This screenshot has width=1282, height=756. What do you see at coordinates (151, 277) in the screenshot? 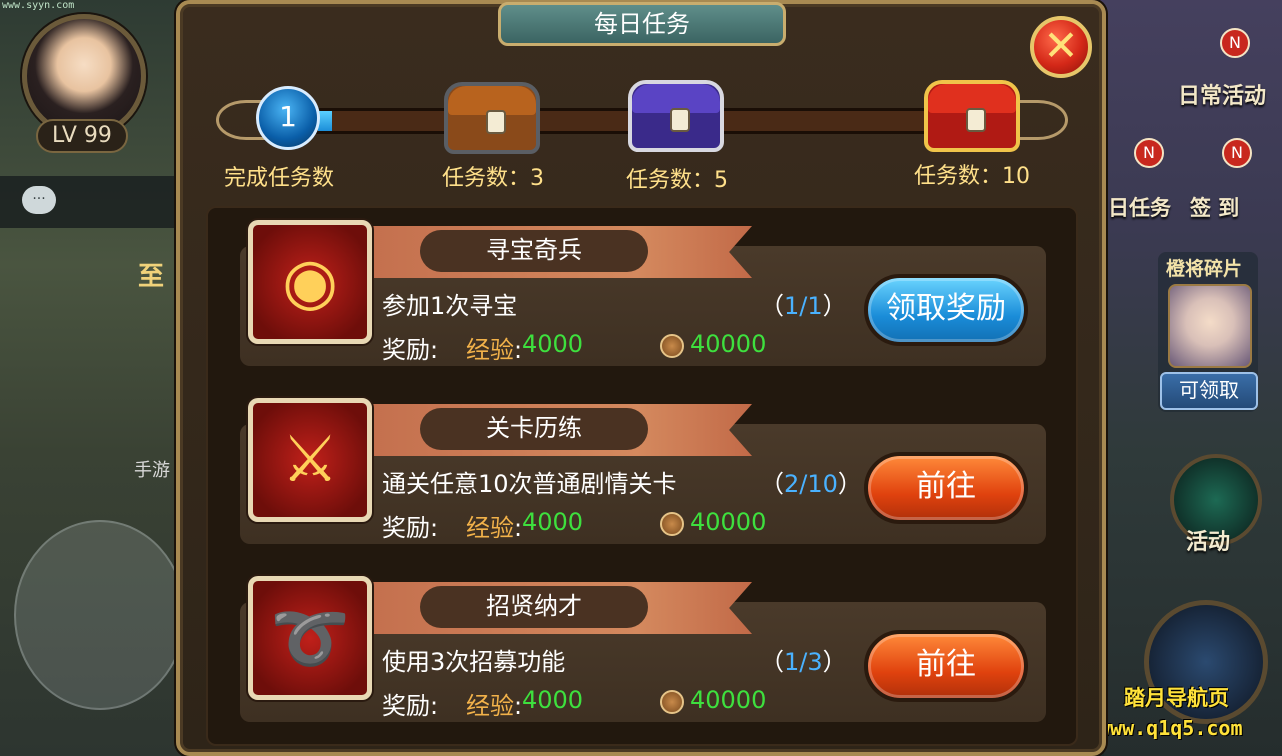
I see `left-partial-label: 至` at bounding box center [151, 277].